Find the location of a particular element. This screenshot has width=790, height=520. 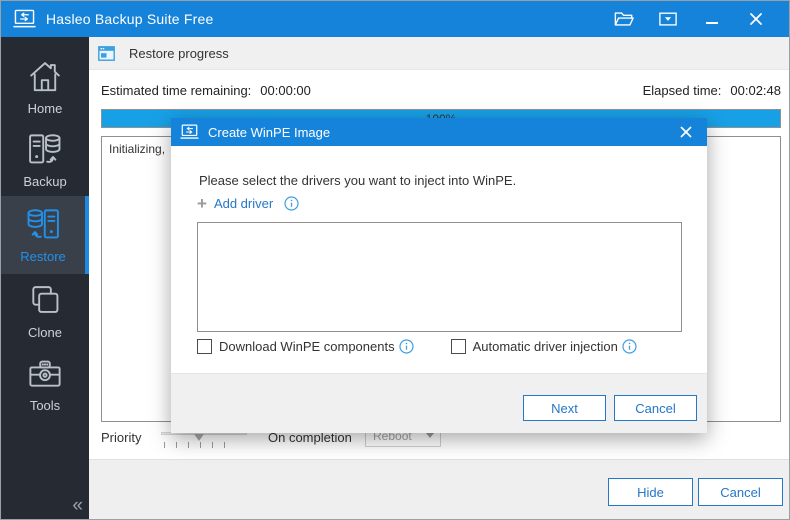

dialog-title: Create WinPE Image is located at coordinates (269, 132).